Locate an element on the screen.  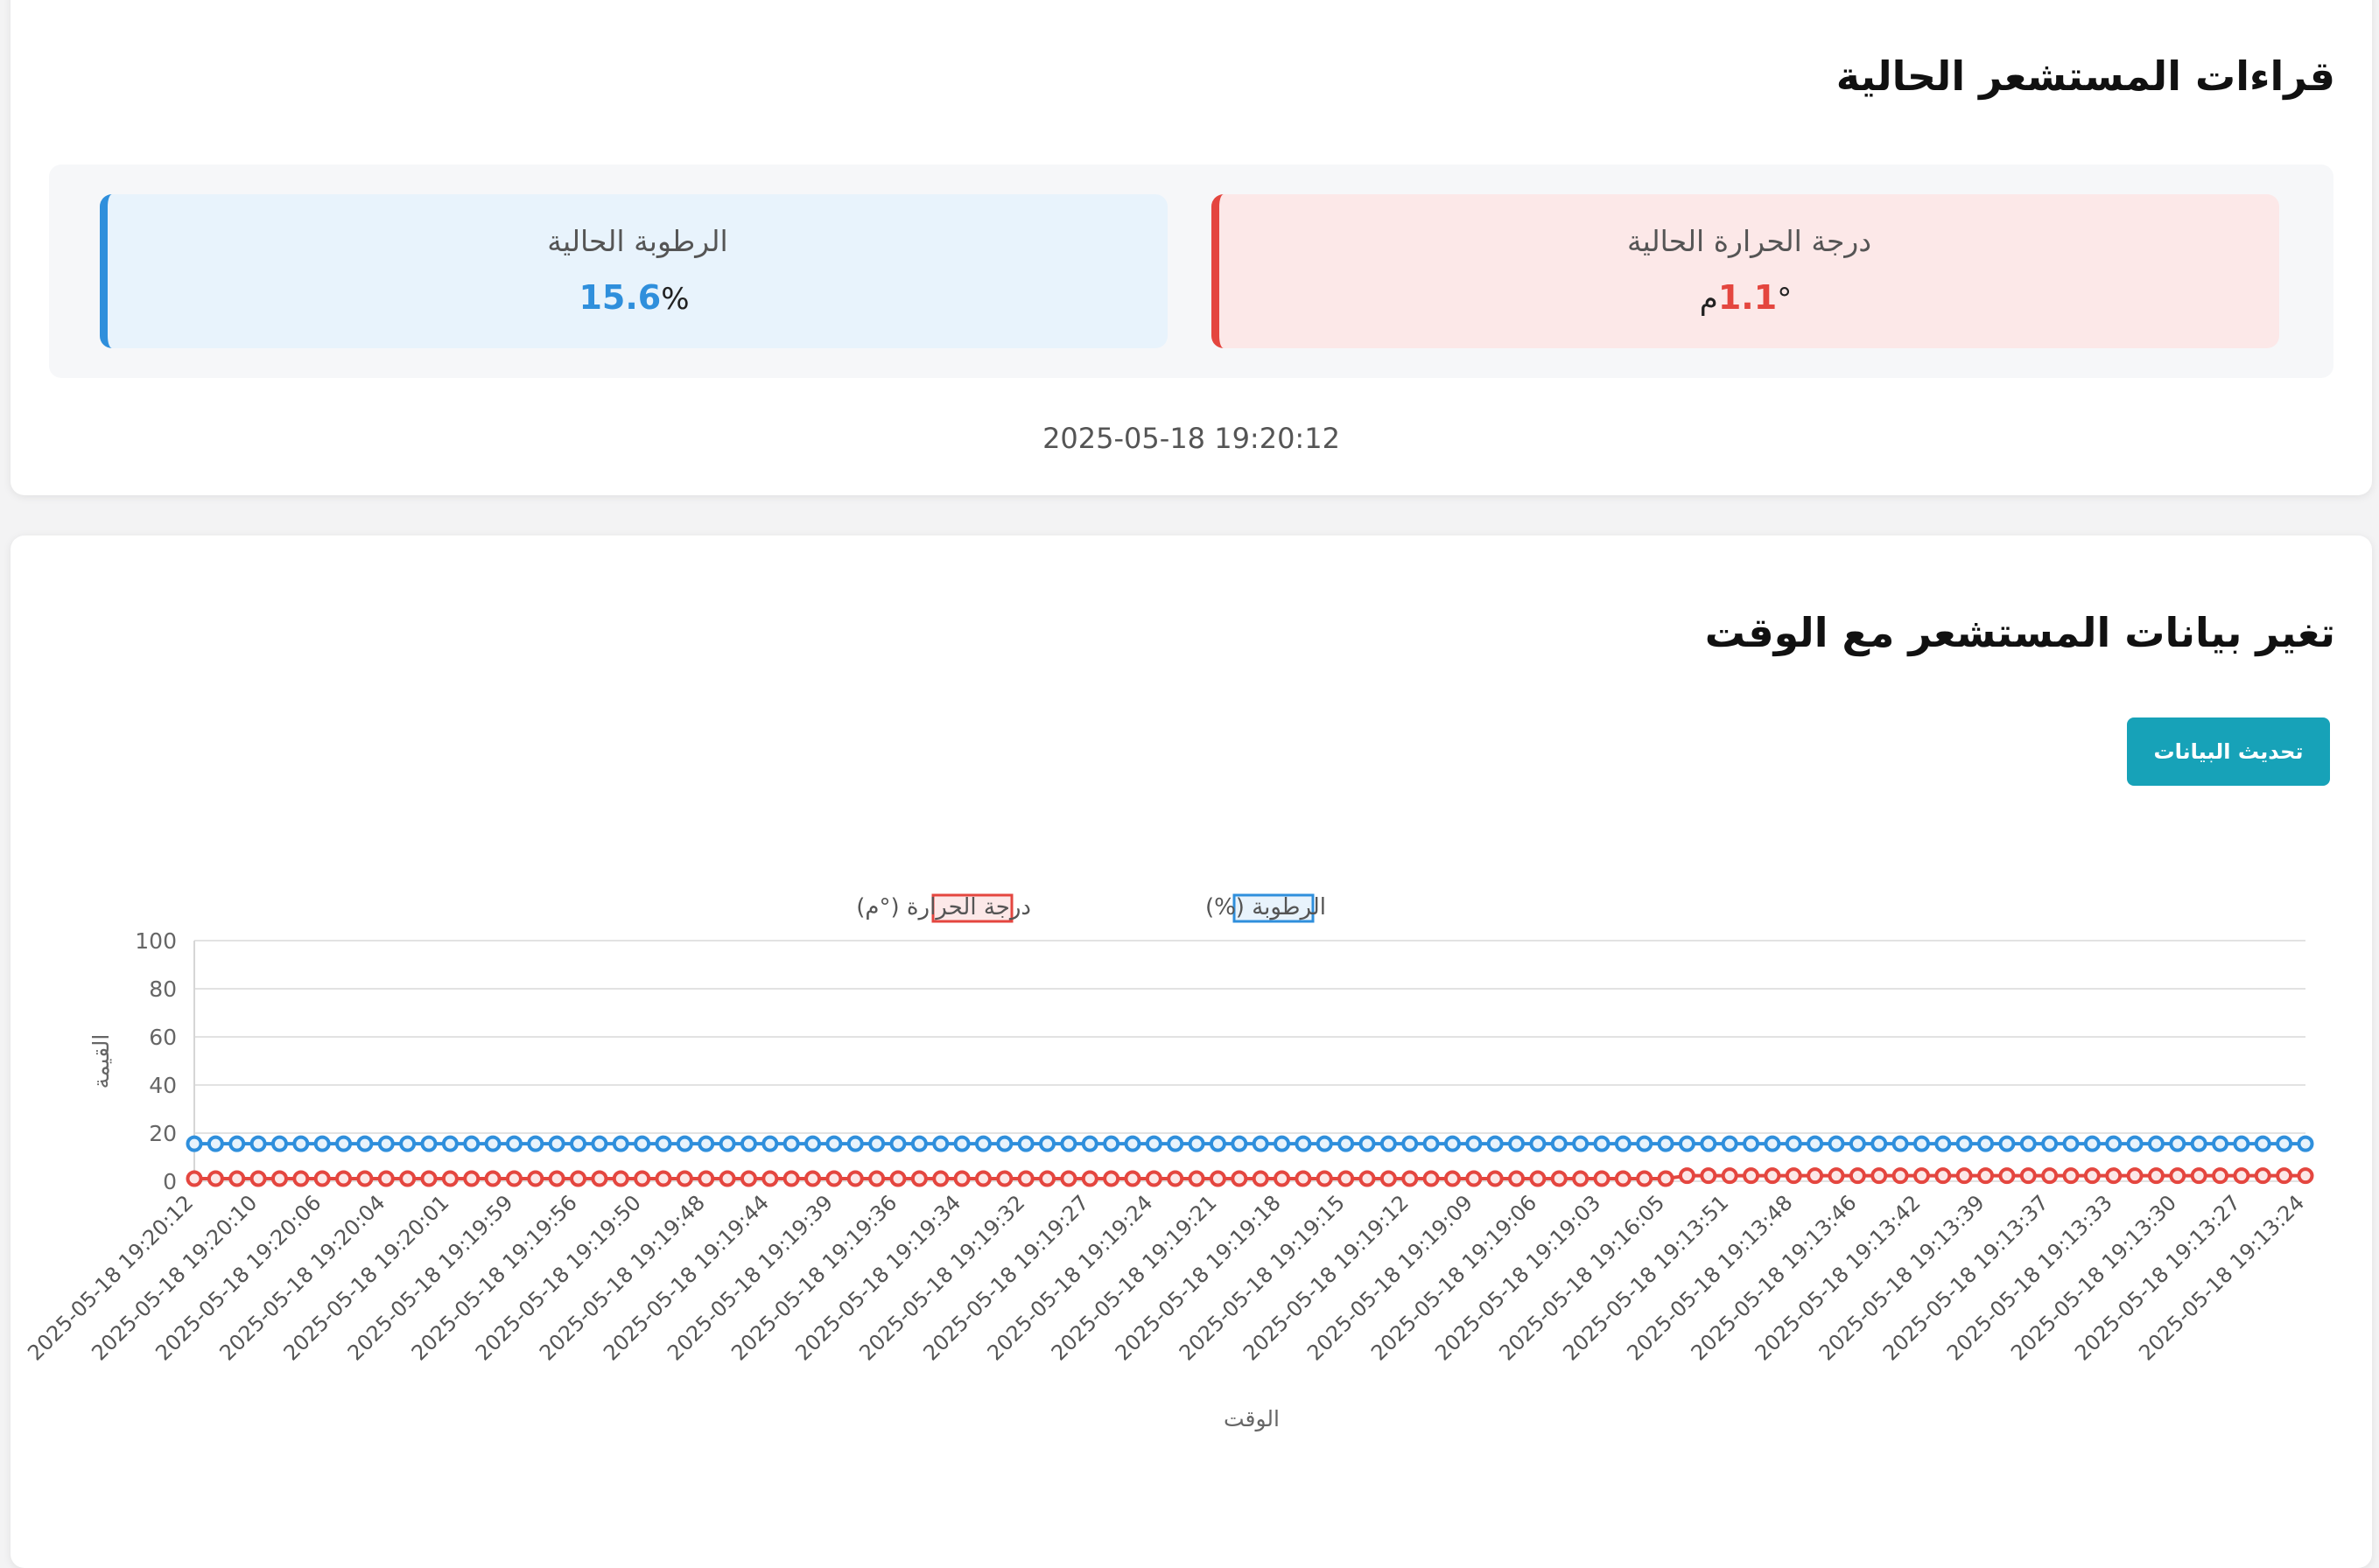
y-tick-label: 60 is located at coordinates (163, 1037).